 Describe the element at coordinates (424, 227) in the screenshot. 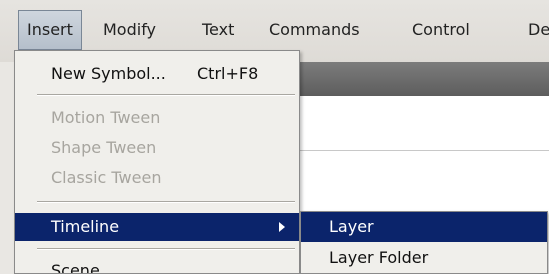

I see `submenu-item-layer: Layer` at that location.